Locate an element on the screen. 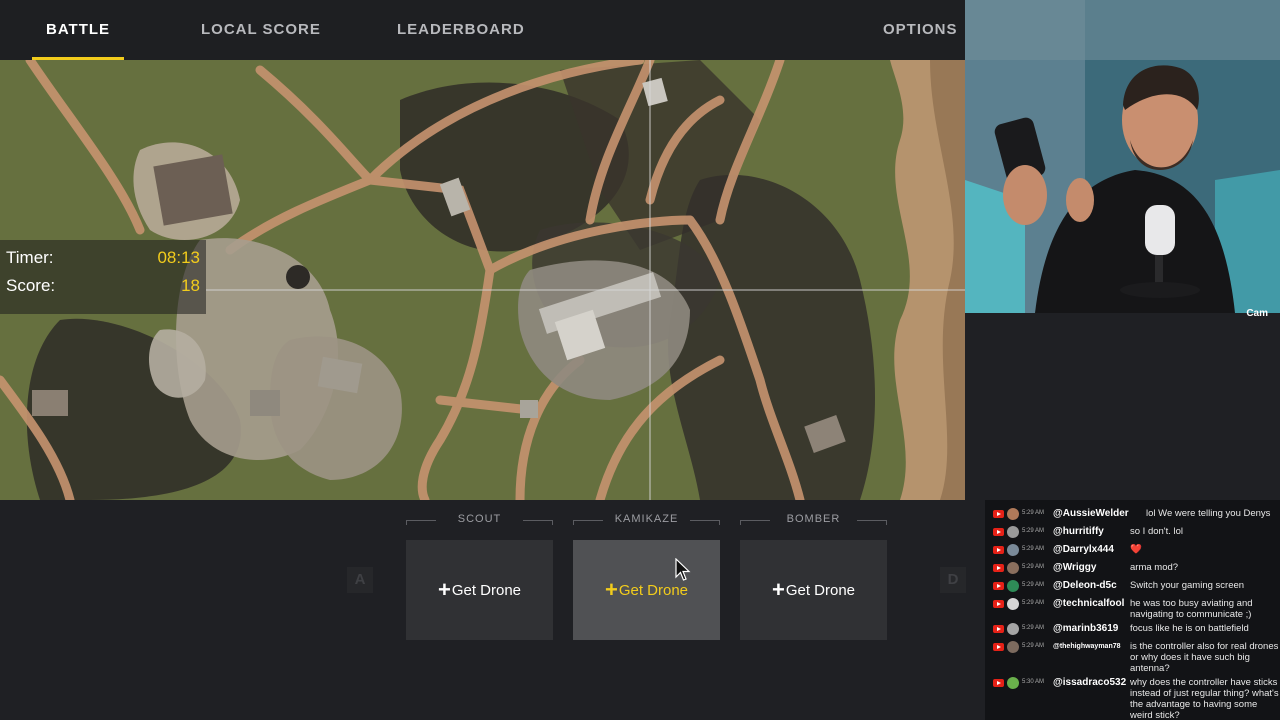 This screenshot has height=720, width=1280. chat-text: lol We were telling you Denys is located at coordinates (1208, 513).